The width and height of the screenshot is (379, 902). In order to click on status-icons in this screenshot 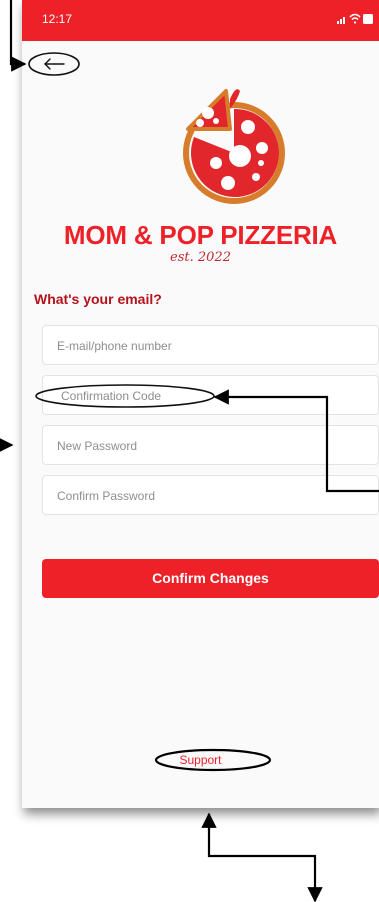, I will do `click(355, 18)`.